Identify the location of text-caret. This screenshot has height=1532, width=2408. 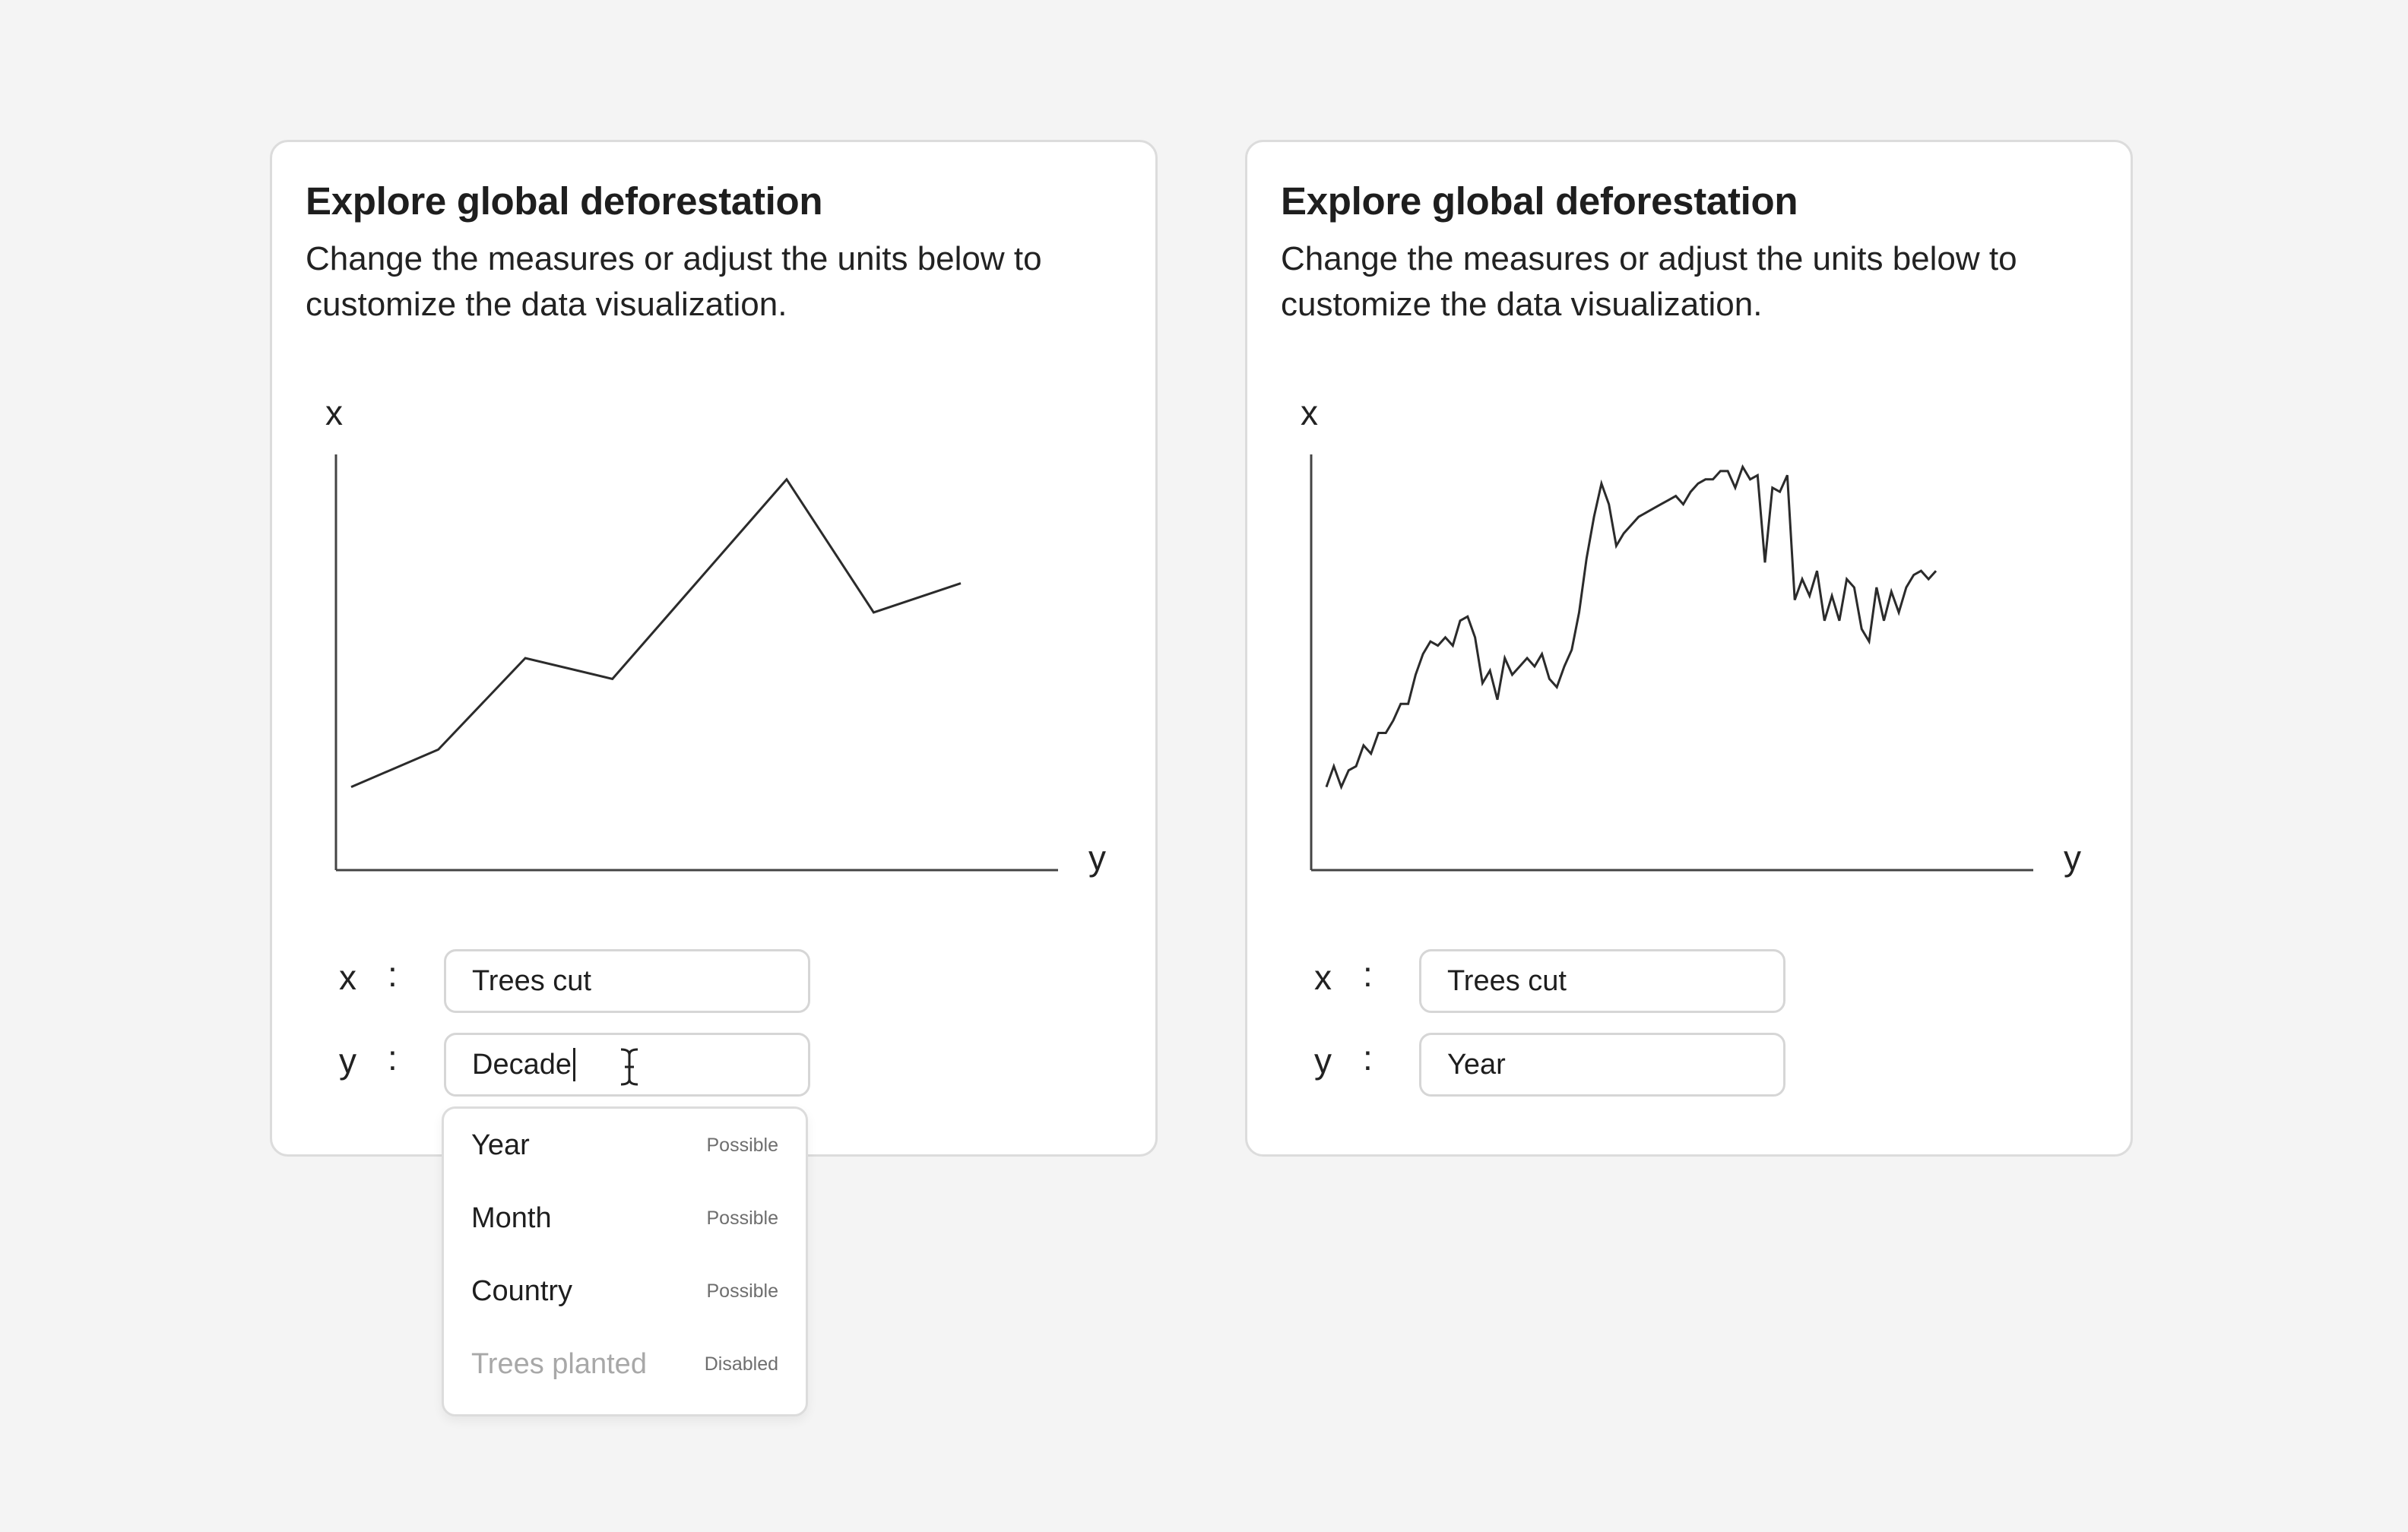
(573, 1064).